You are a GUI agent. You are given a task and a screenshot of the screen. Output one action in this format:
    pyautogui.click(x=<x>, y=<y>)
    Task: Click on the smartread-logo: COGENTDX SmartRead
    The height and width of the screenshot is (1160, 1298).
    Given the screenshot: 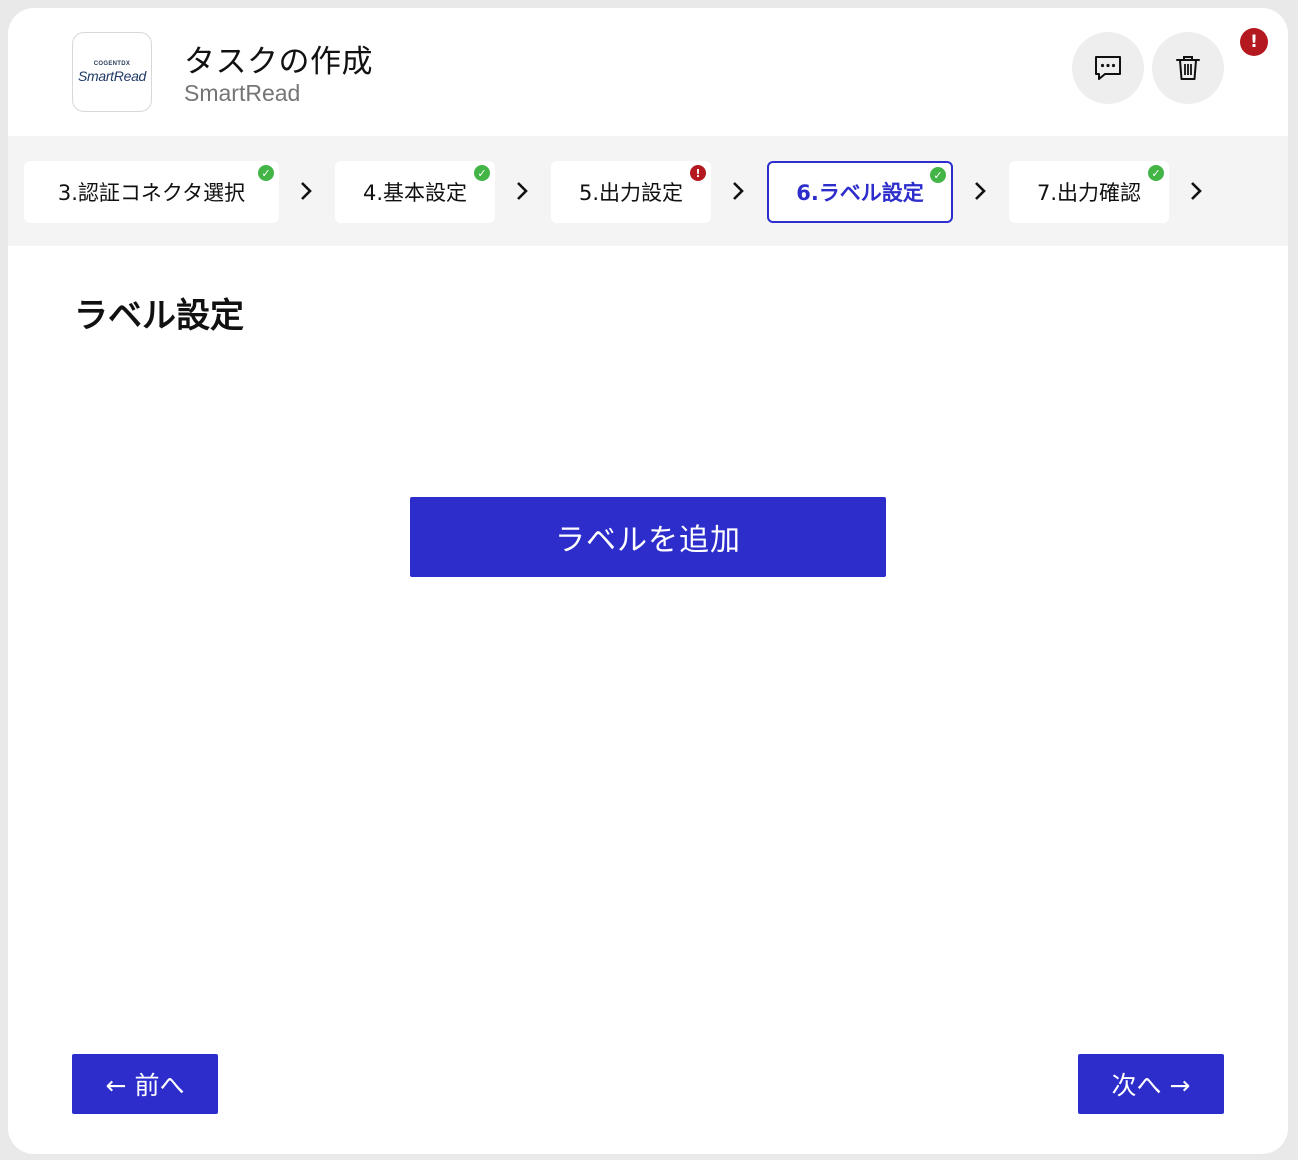 What is the action you would take?
    pyautogui.click(x=112, y=72)
    